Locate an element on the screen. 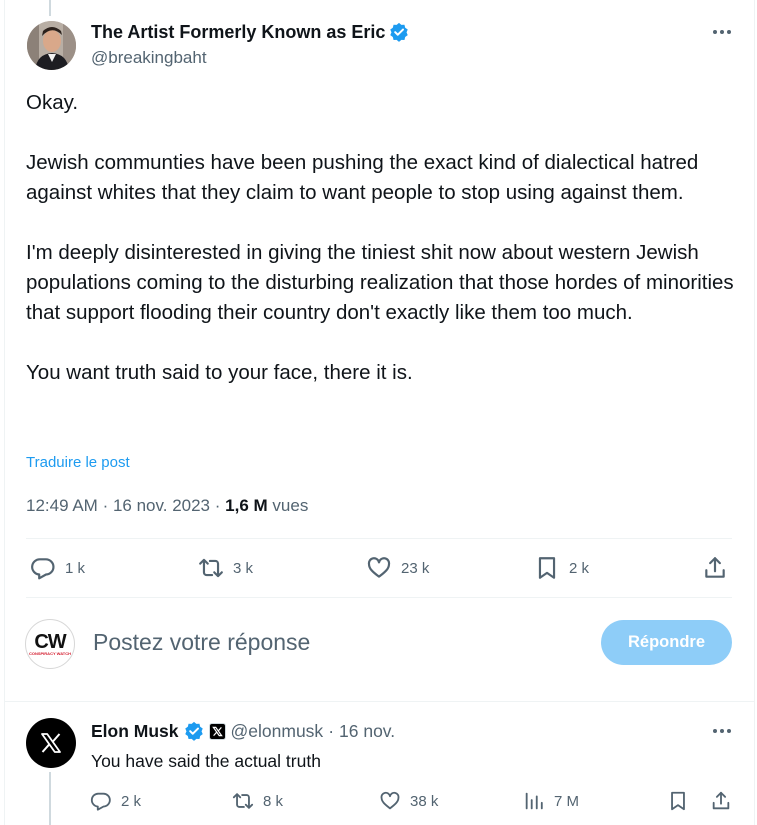  bookmark-button is located at coordinates (678, 801).